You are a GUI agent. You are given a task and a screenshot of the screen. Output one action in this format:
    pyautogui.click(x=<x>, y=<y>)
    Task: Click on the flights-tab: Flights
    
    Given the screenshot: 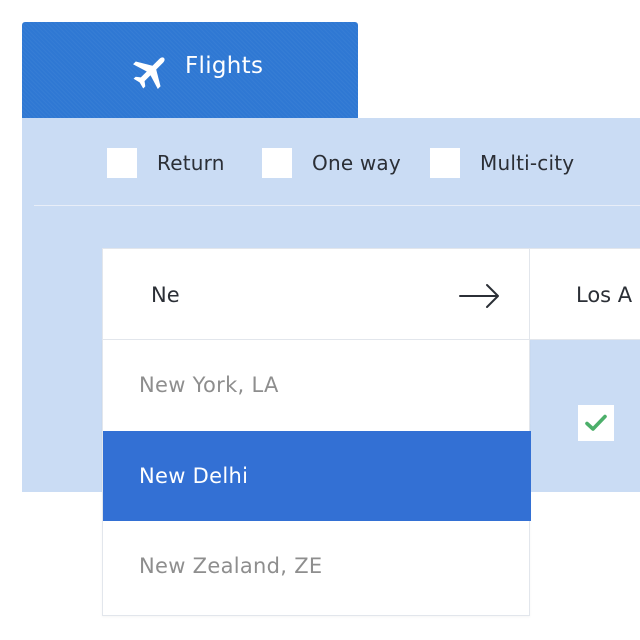 What is the action you would take?
    pyautogui.click(x=190, y=70)
    